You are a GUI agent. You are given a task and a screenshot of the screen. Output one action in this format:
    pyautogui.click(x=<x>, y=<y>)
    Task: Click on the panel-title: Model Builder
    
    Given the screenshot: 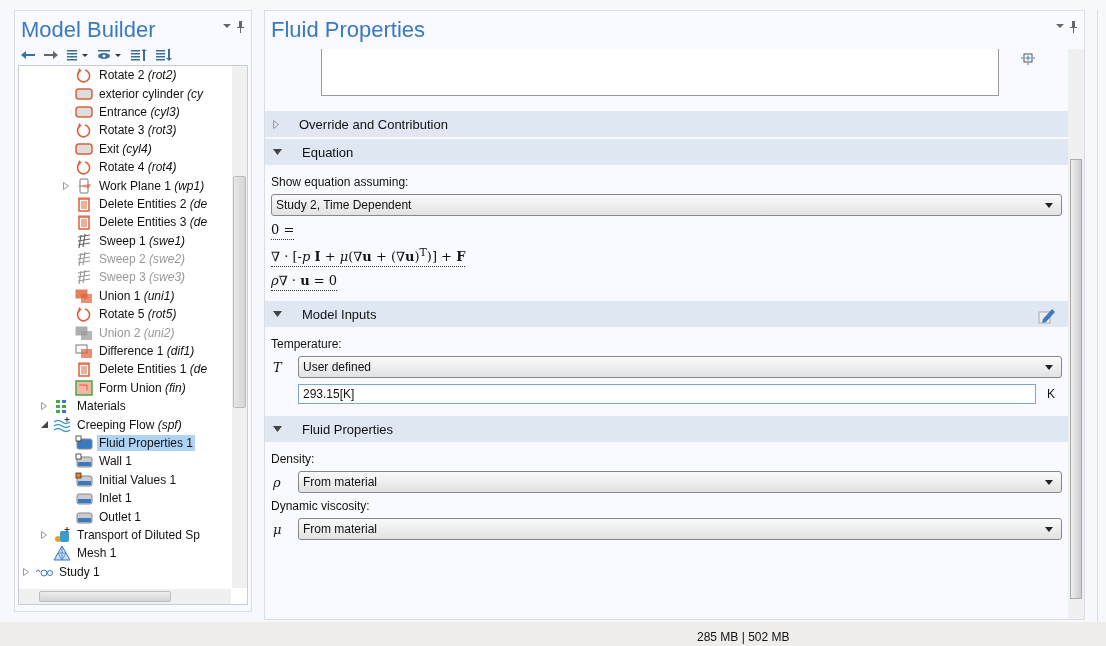 What is the action you would take?
    pyautogui.click(x=88, y=30)
    